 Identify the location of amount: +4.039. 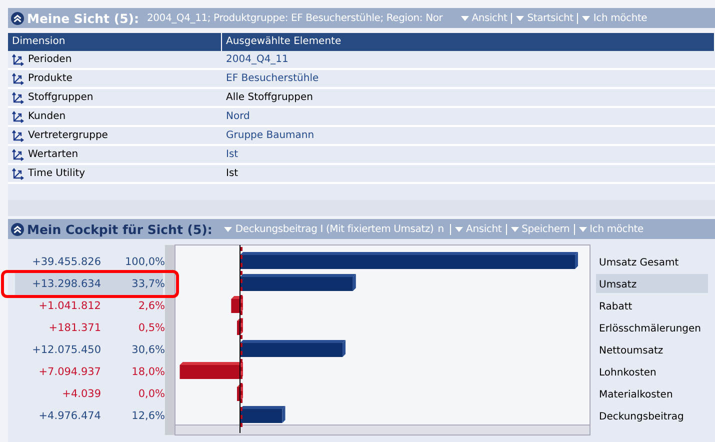
(81, 394).